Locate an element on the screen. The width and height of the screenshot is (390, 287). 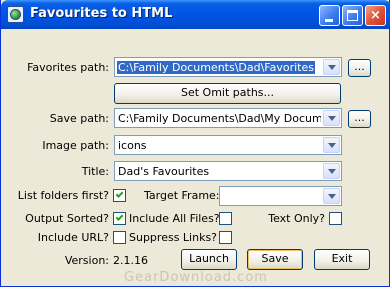
favorites-path-combo: C:\Family Documents\Dad\Favorites is located at coordinates (228, 67).